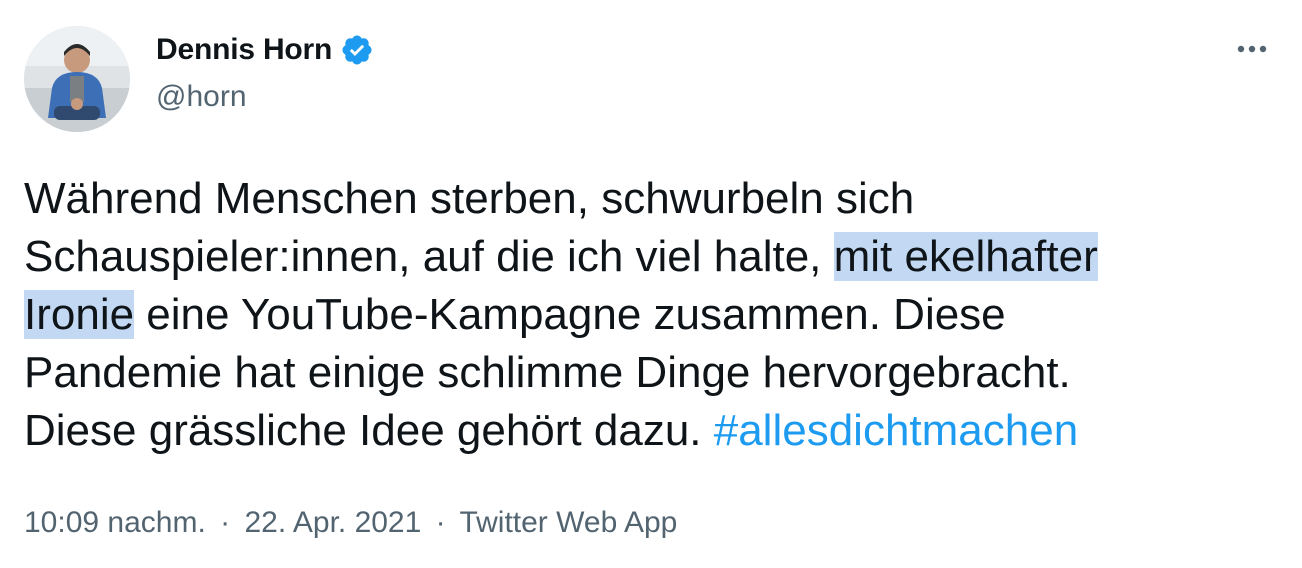 The height and width of the screenshot is (568, 1302). I want to click on more-options-icon, so click(1252, 49).